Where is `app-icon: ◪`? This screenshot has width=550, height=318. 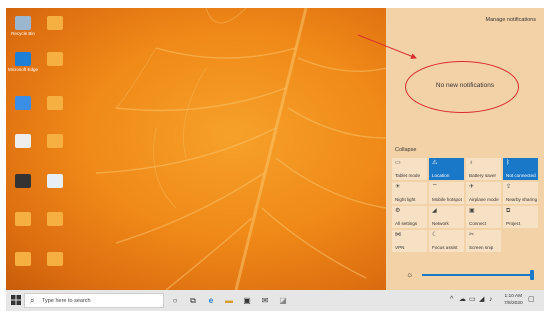 app-icon: ◪ is located at coordinates (283, 301).